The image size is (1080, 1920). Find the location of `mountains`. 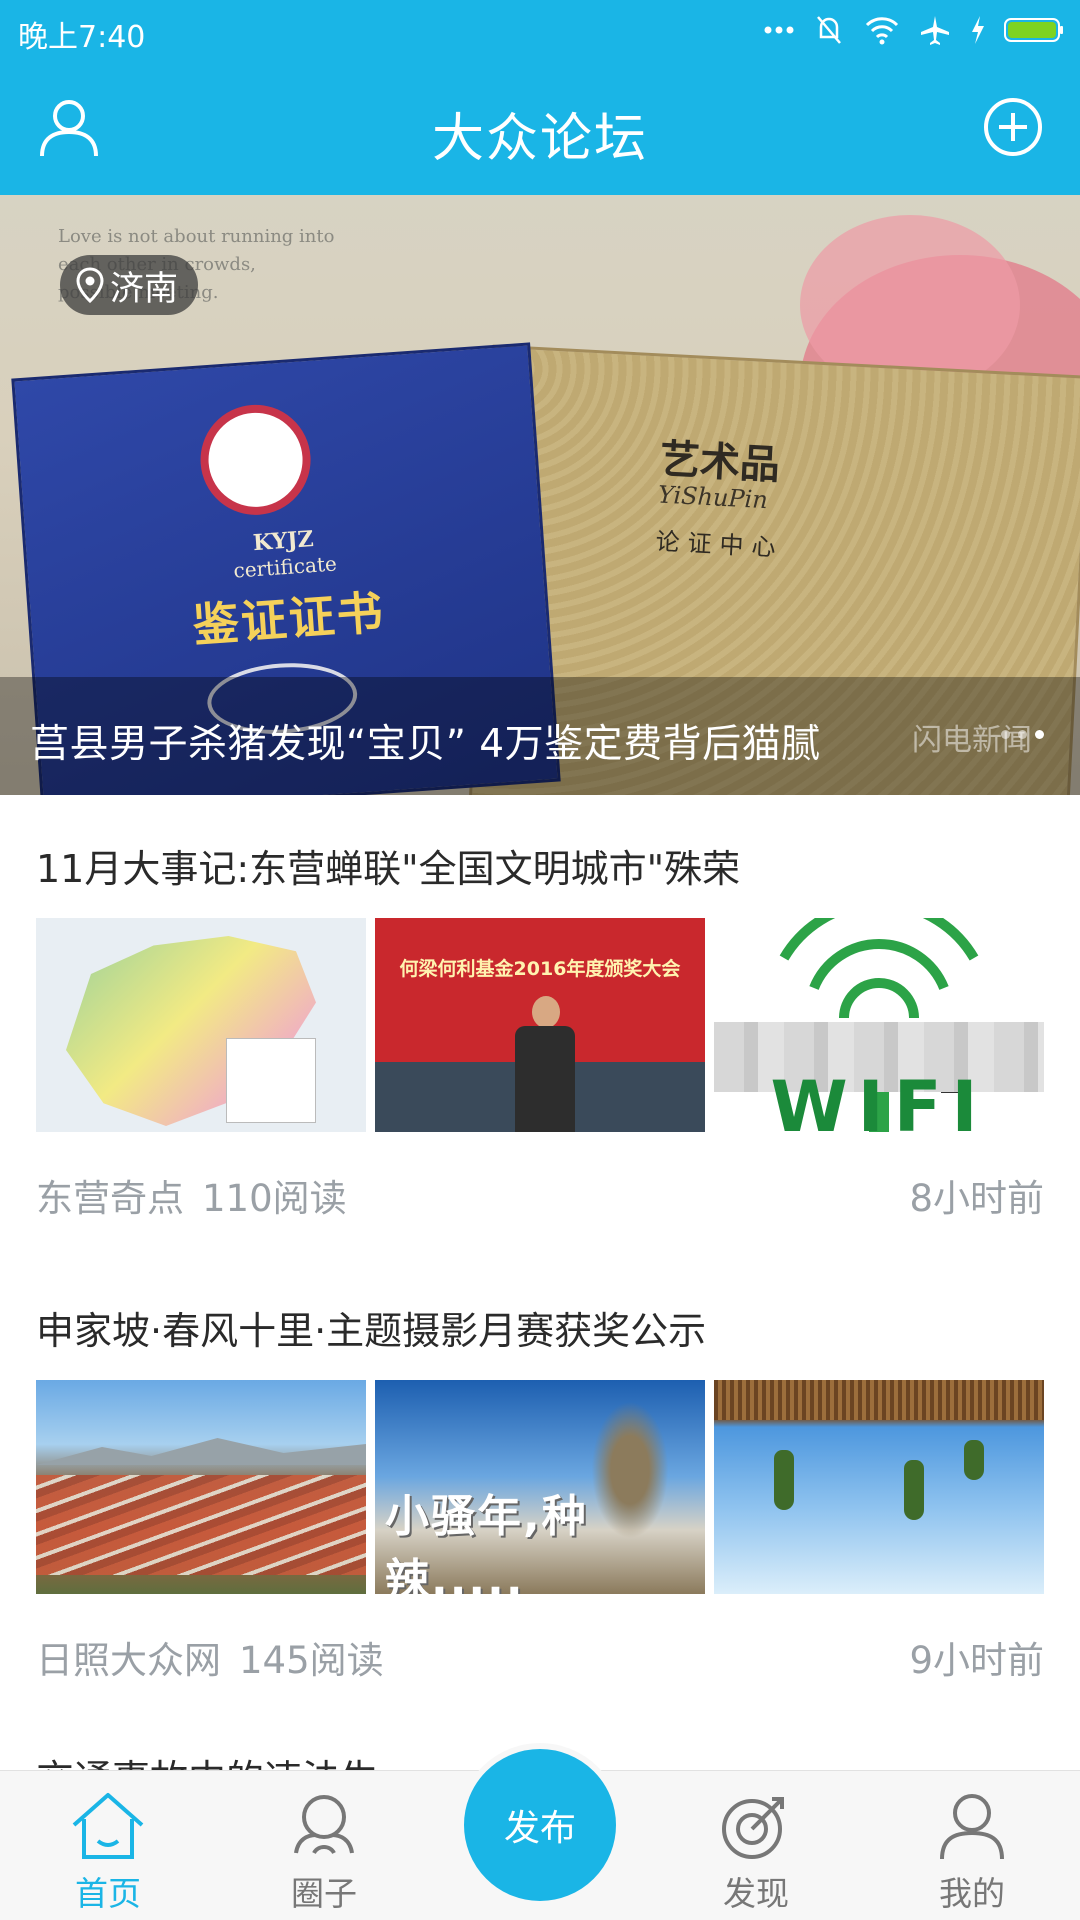

mountains is located at coordinates (201, 1451).